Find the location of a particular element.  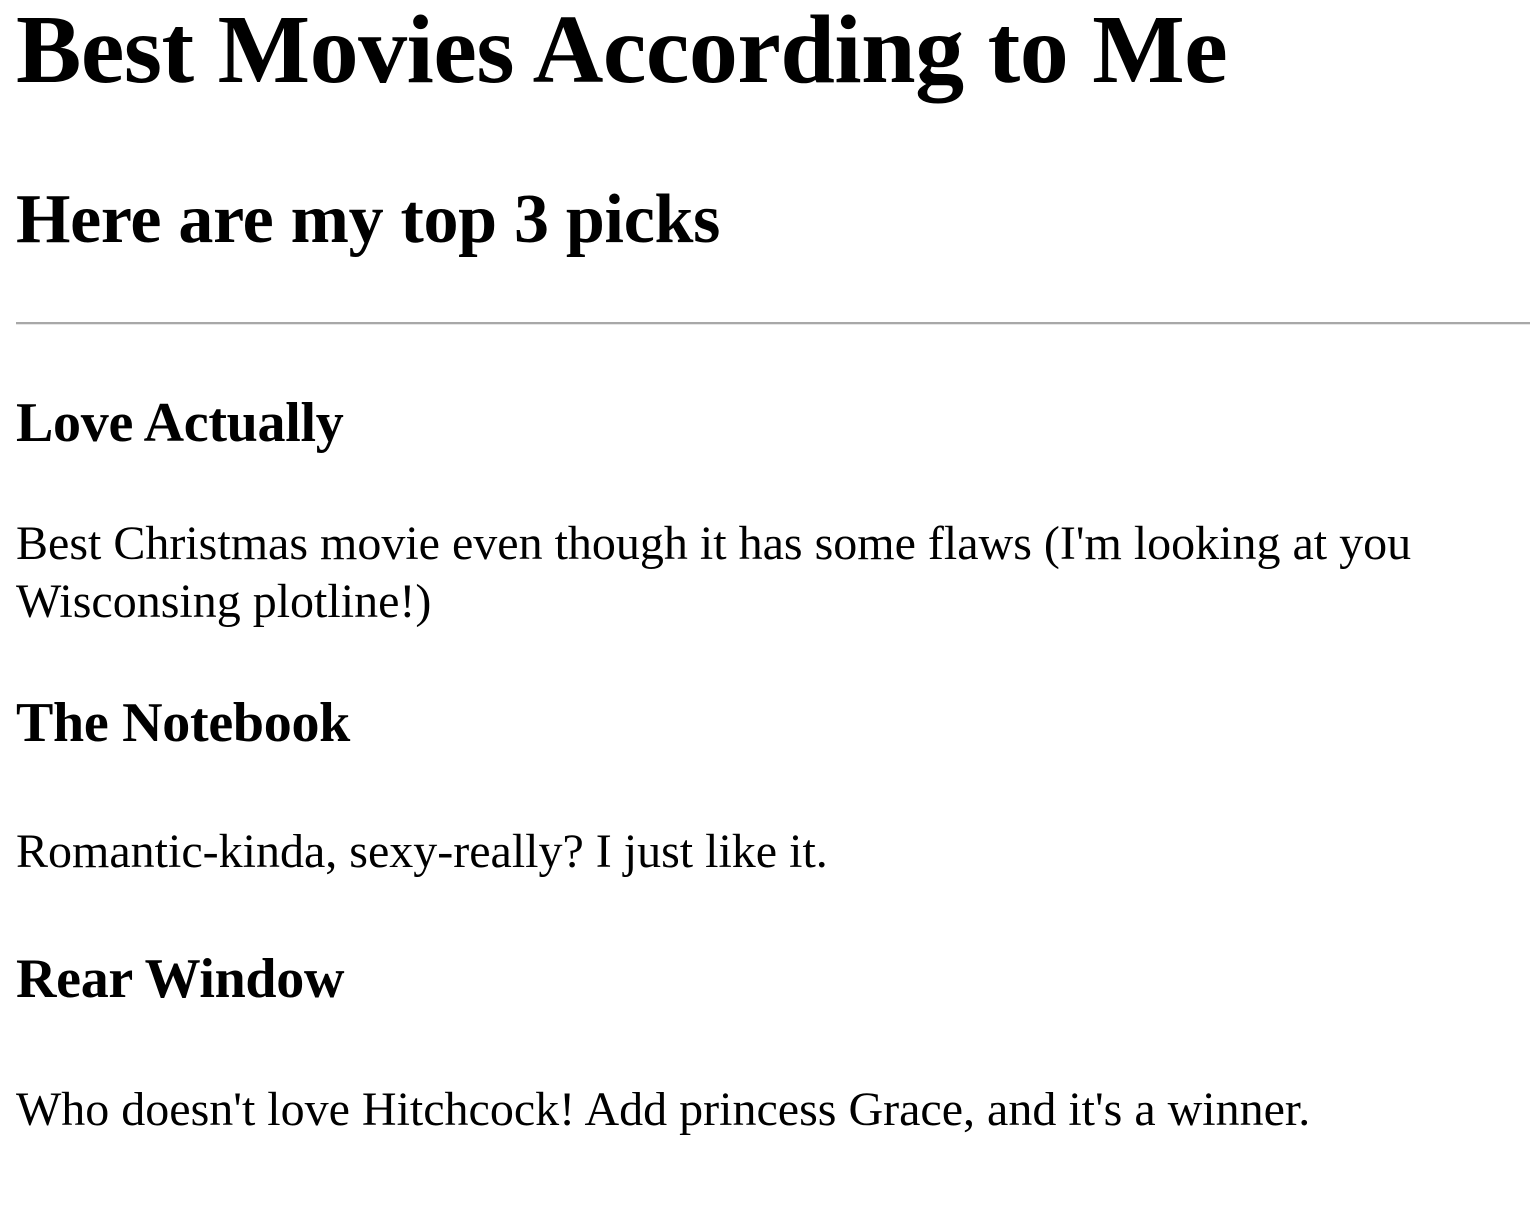

divider is located at coordinates (773, 323).